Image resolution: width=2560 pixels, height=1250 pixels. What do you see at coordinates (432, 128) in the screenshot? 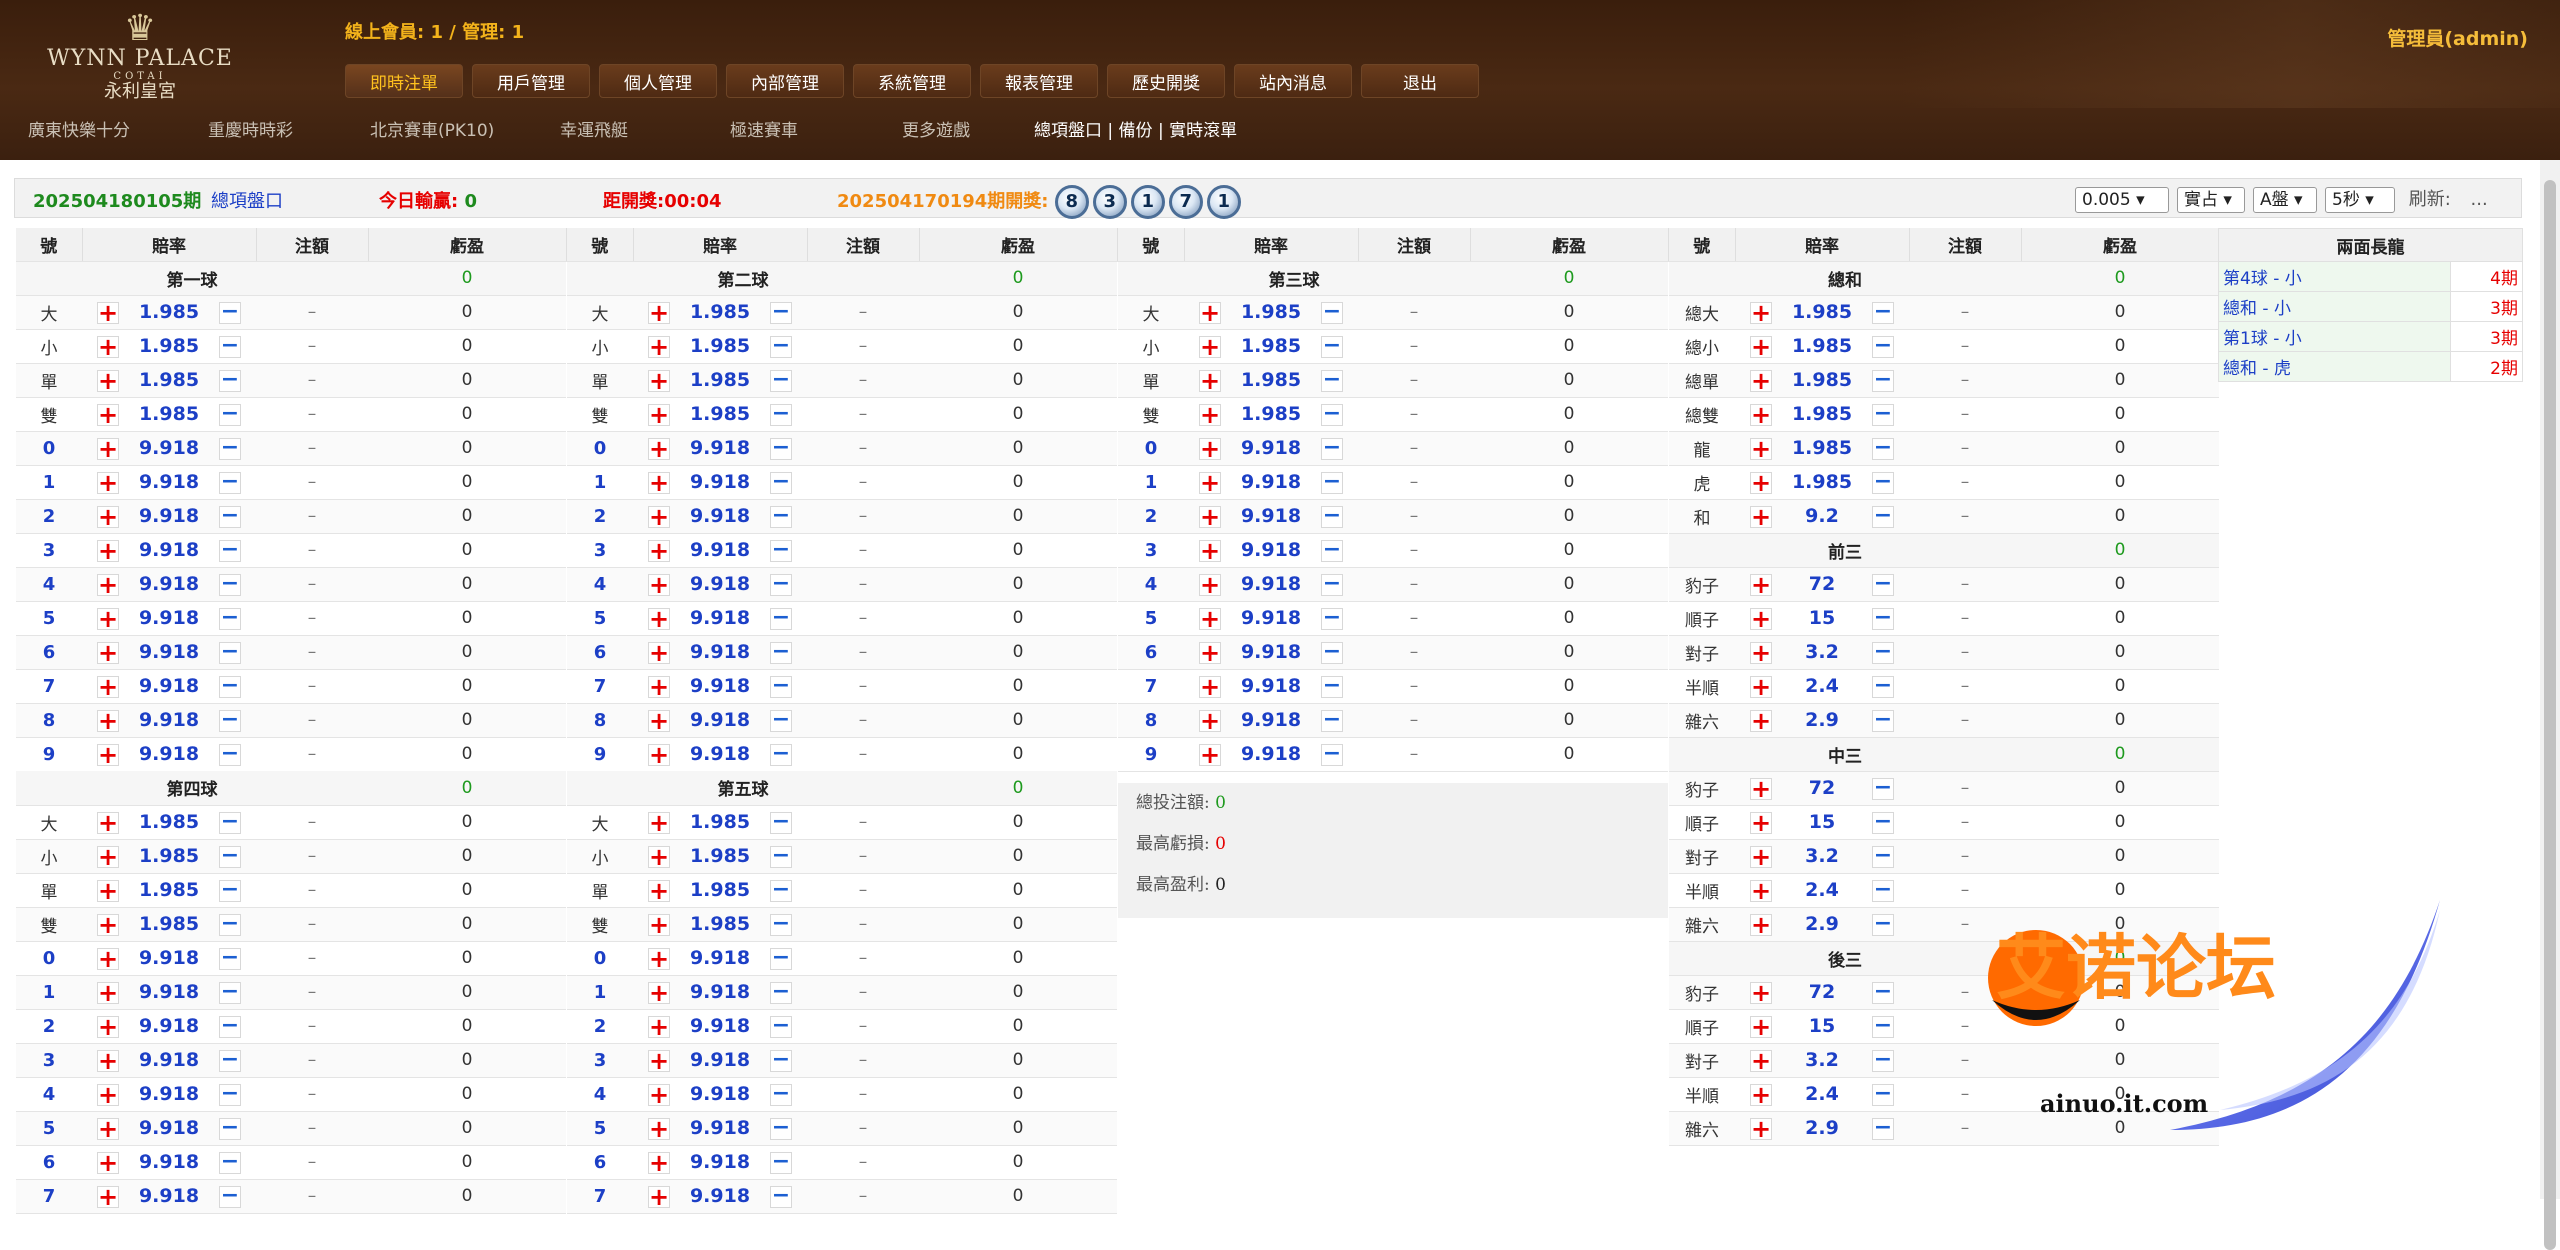
I see `game-bj-pk10: 北京賽車(PK10)` at bounding box center [432, 128].